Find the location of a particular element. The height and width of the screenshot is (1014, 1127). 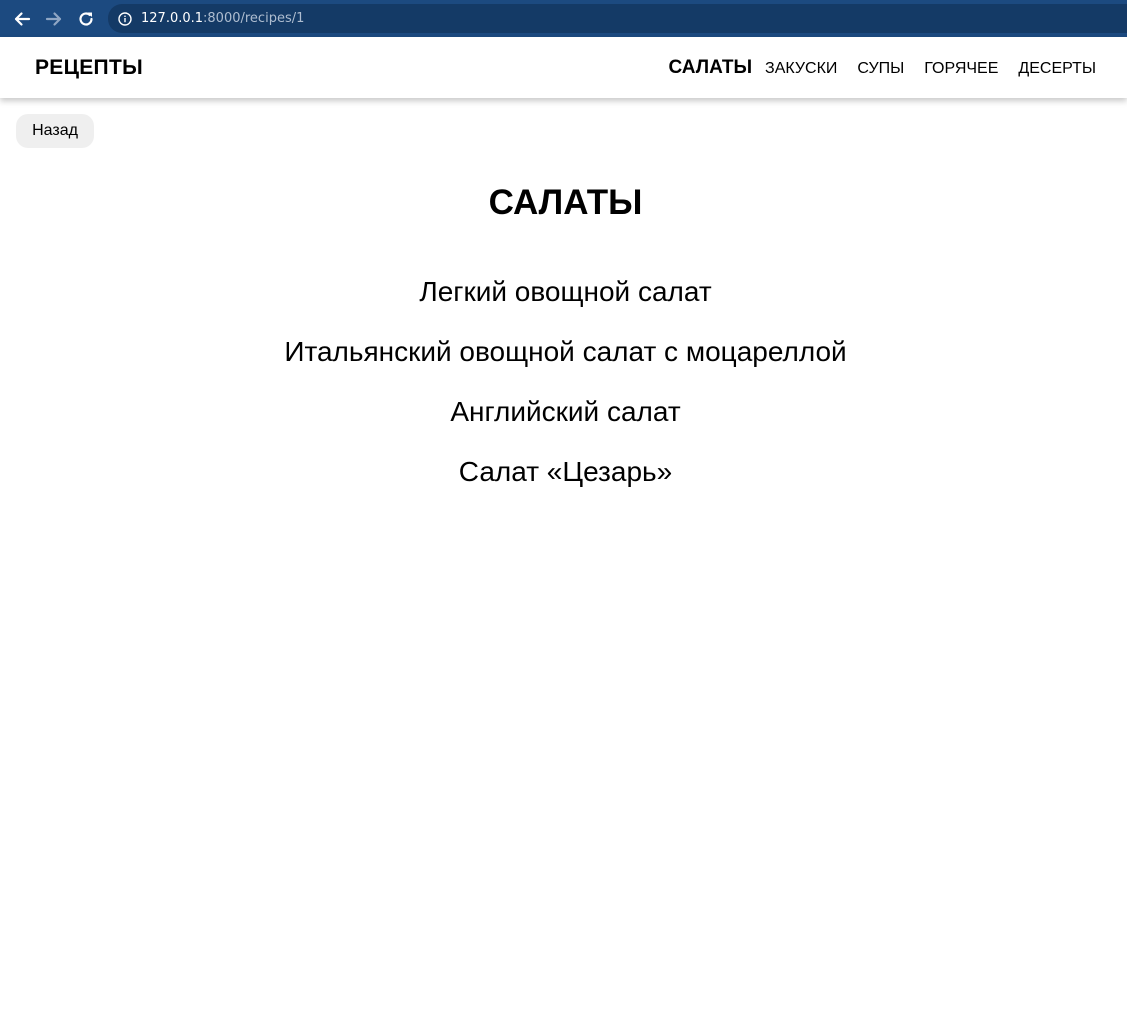

nav-item-desserts: ДЕСЕРТЫ is located at coordinates (1057, 69).